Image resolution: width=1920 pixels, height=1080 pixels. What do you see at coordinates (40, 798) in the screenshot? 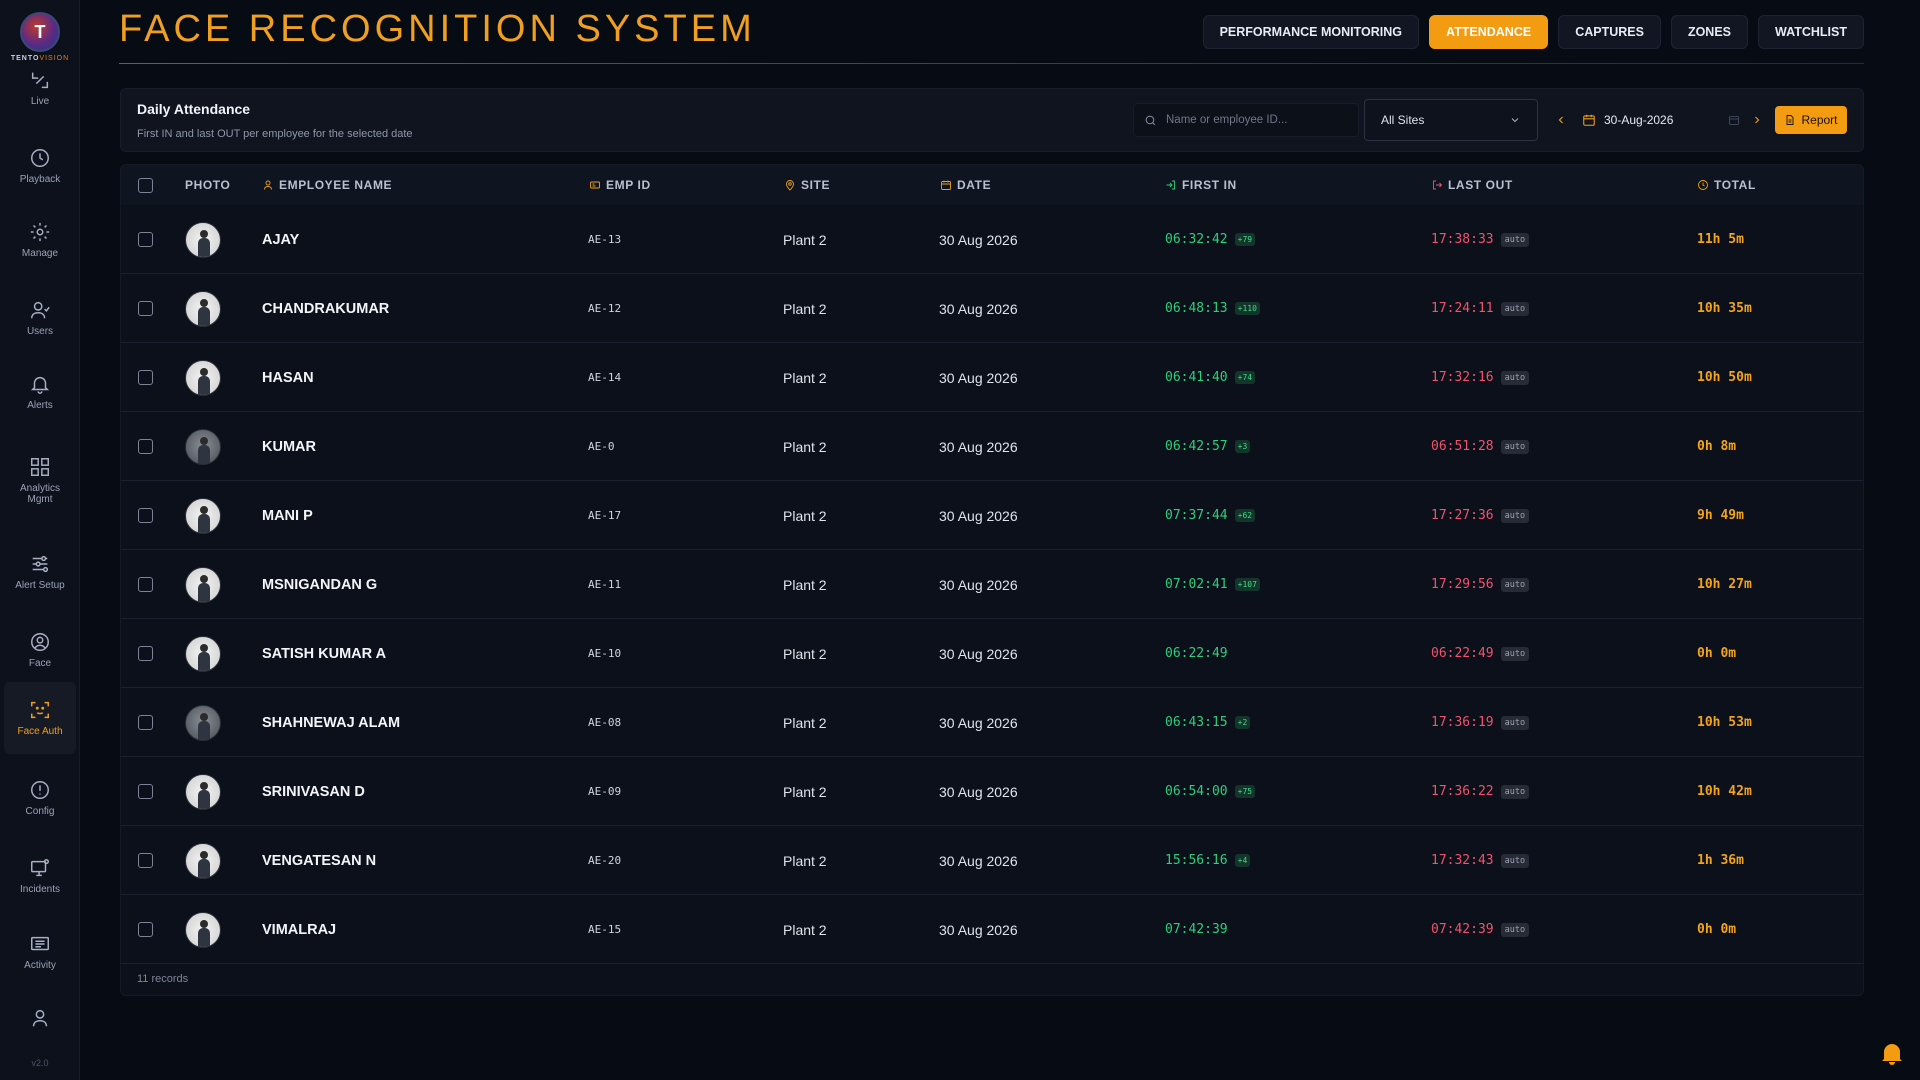
I see `sidebar-item-config: Config` at bounding box center [40, 798].